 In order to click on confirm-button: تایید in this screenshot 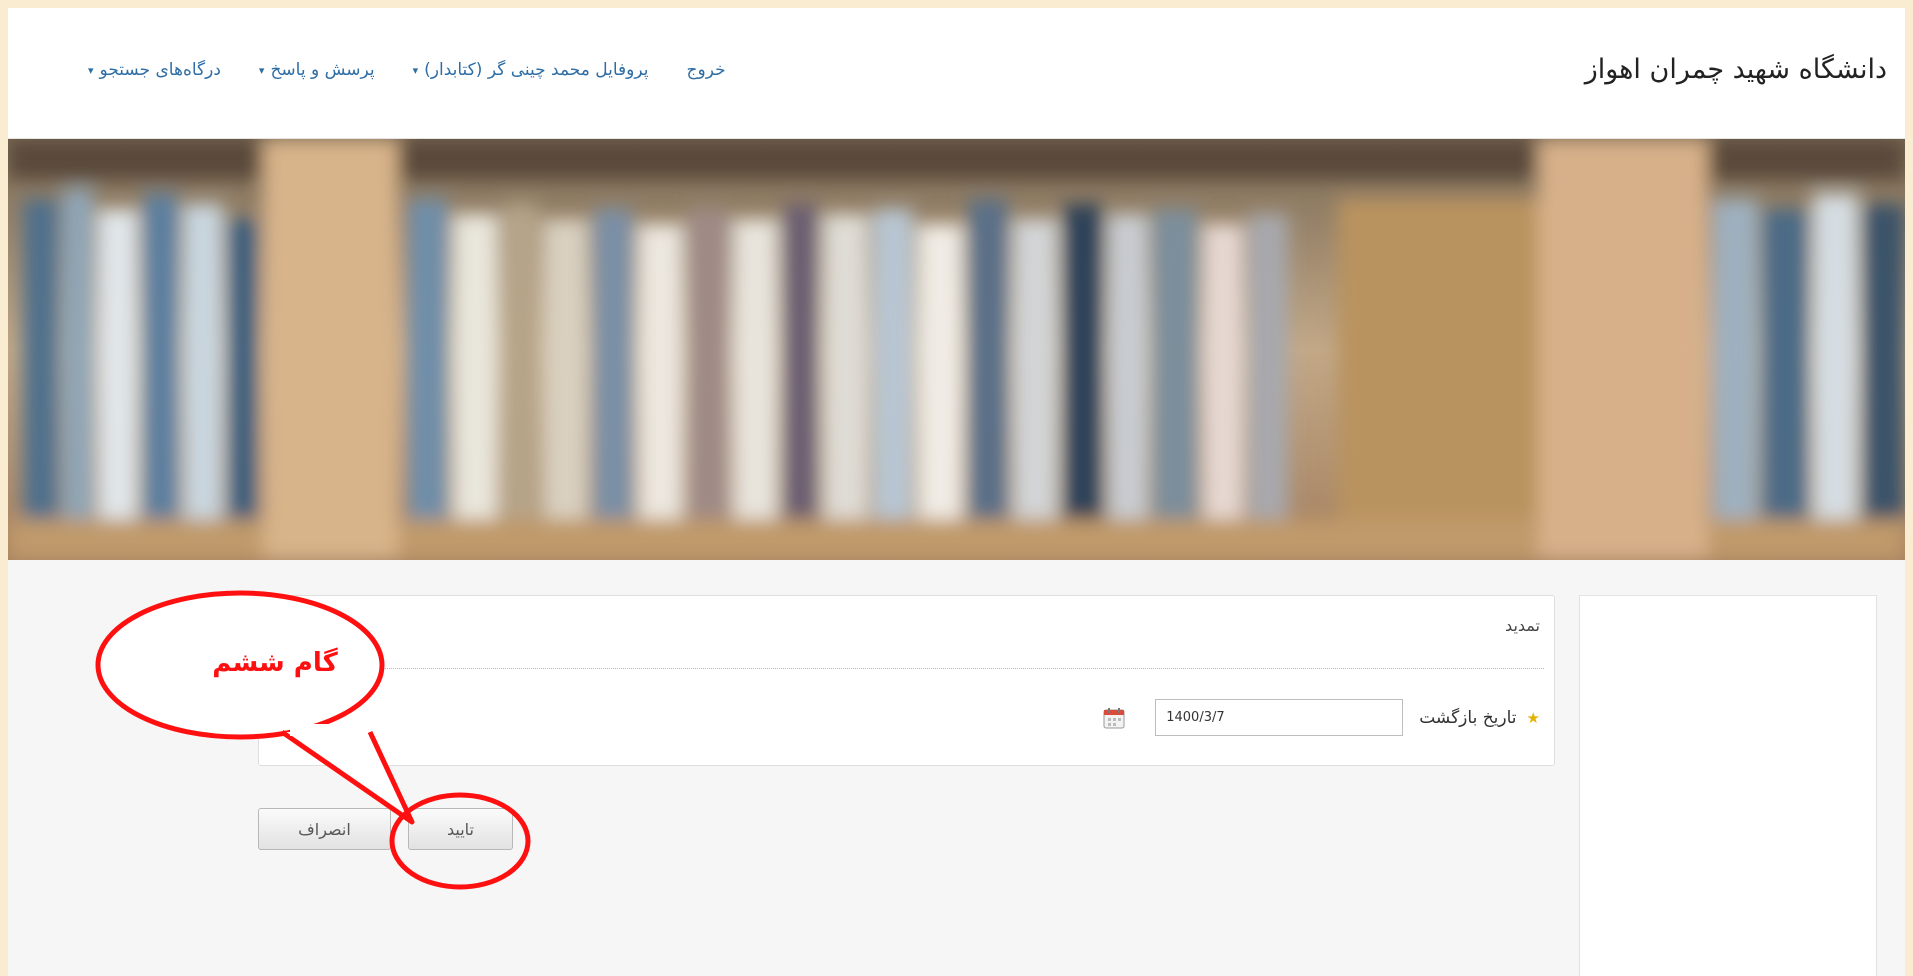, I will do `click(460, 829)`.